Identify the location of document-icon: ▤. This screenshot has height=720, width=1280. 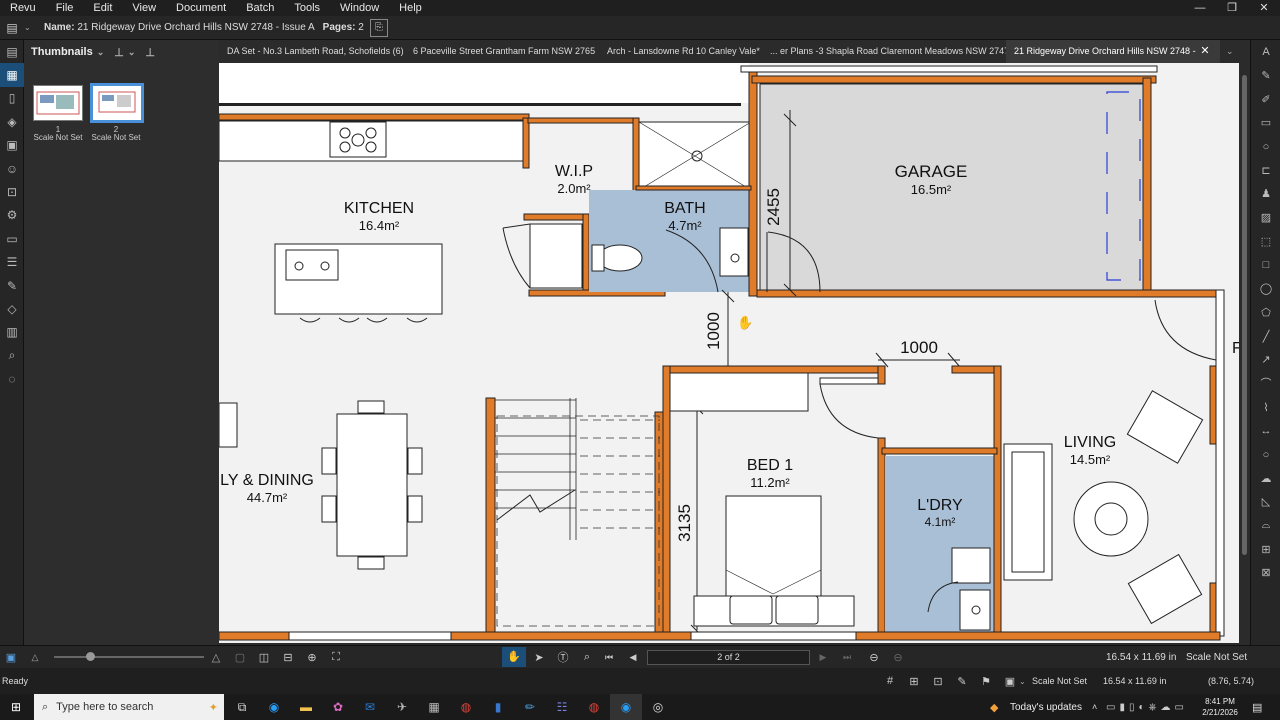
(12, 28).